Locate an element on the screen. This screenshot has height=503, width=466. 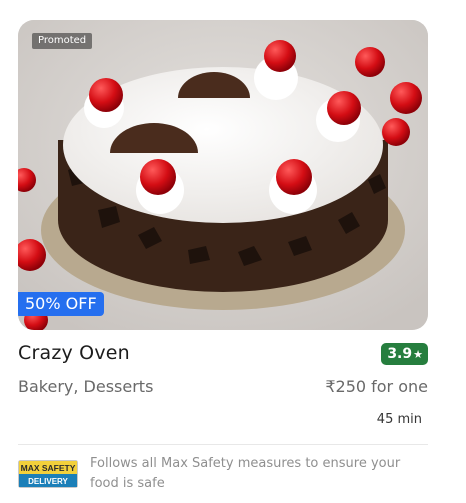
star-icon: ★ is located at coordinates (418, 354).